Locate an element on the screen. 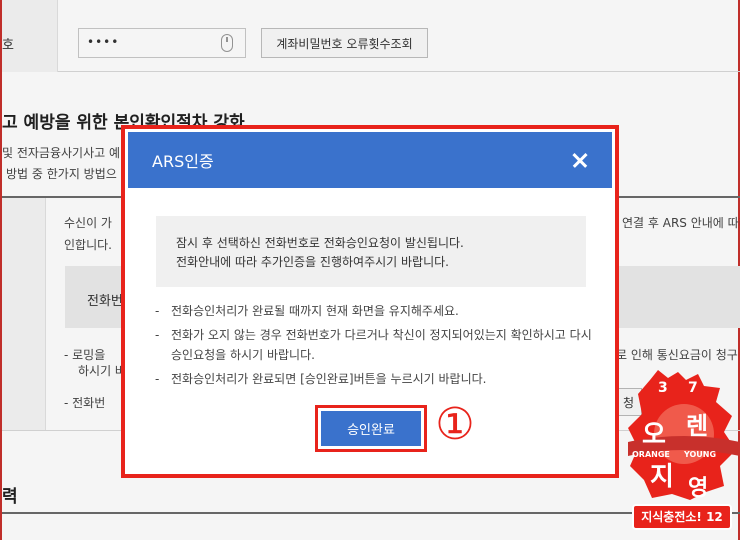 This screenshot has width=740, height=540. approval-complete-button: 승인완료 is located at coordinates (371, 428).